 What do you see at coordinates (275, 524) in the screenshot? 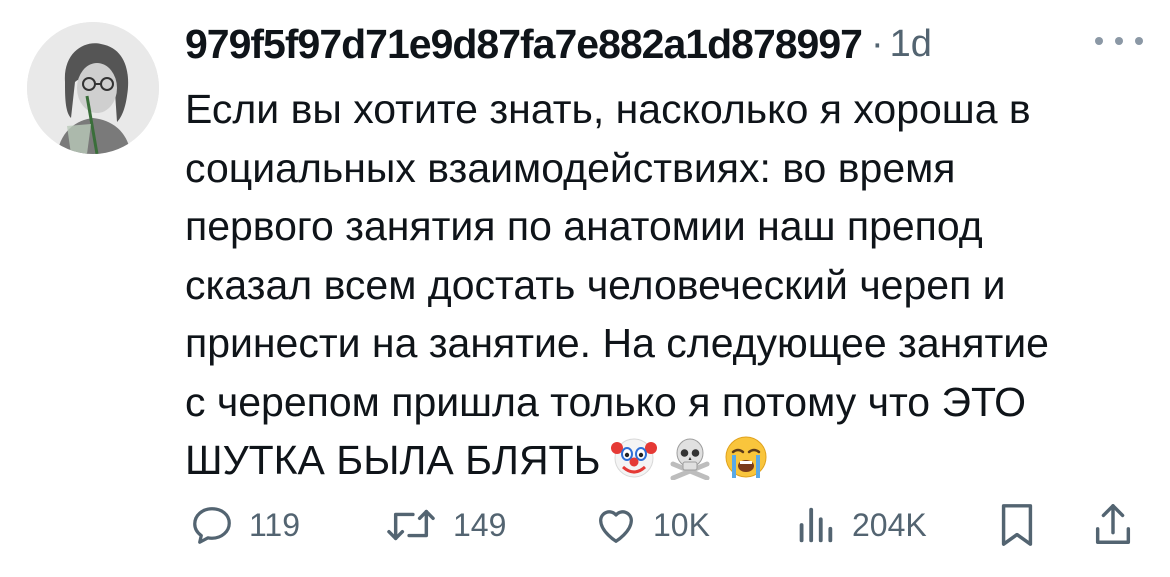
I see `reply-count: 119` at bounding box center [275, 524].